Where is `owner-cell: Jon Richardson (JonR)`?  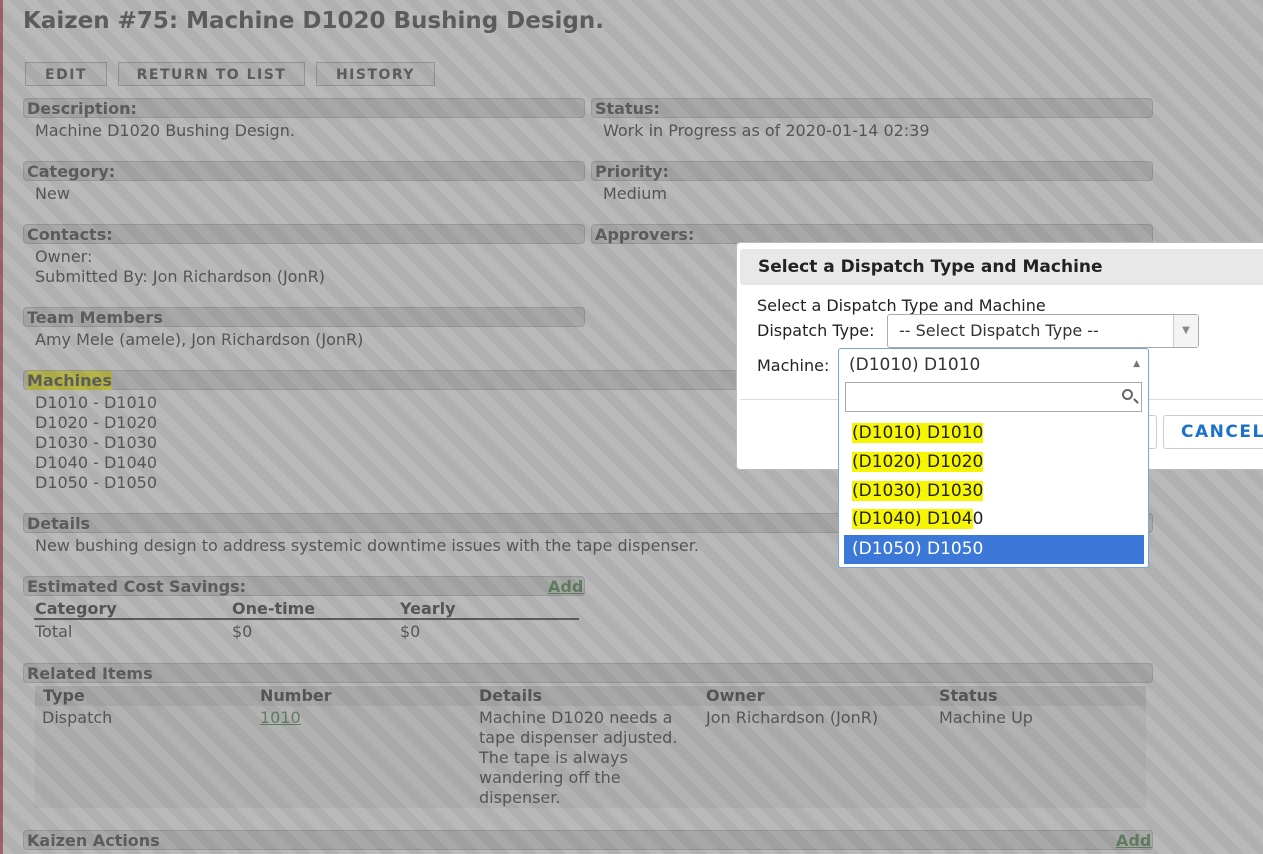
owner-cell: Jon Richardson (JonR) is located at coordinates (792, 717).